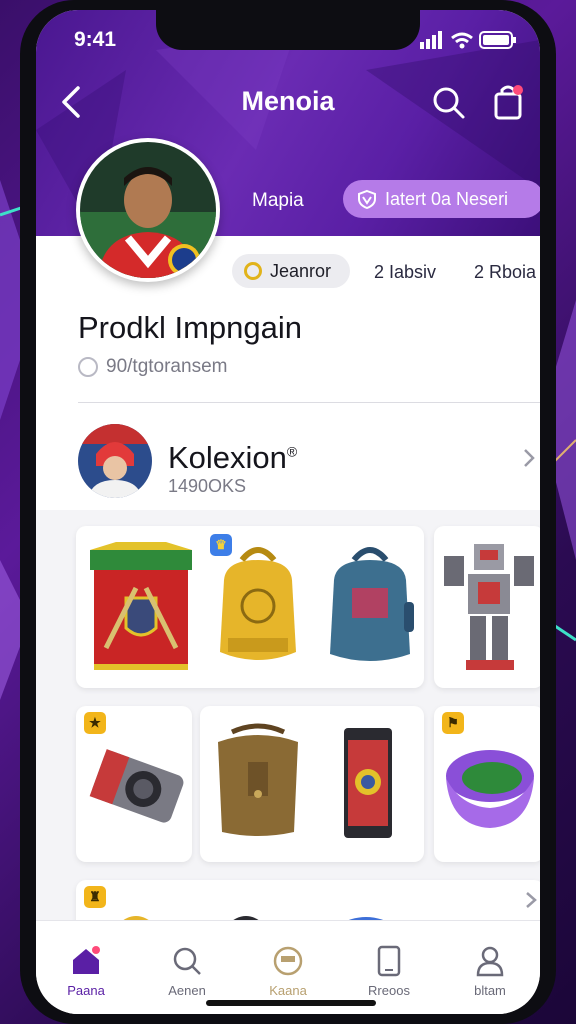  I want to click on tab-search: Aenen, so click(187, 969).